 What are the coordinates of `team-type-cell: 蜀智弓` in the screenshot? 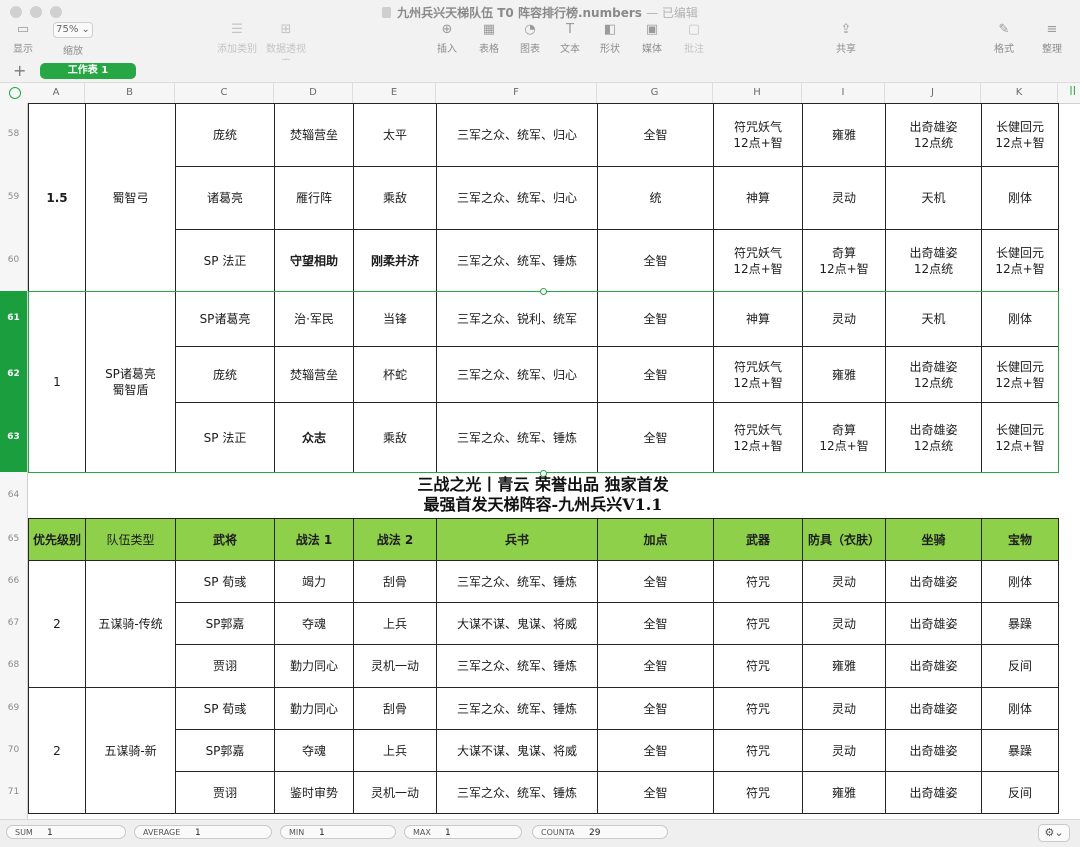 It's located at (130, 197).